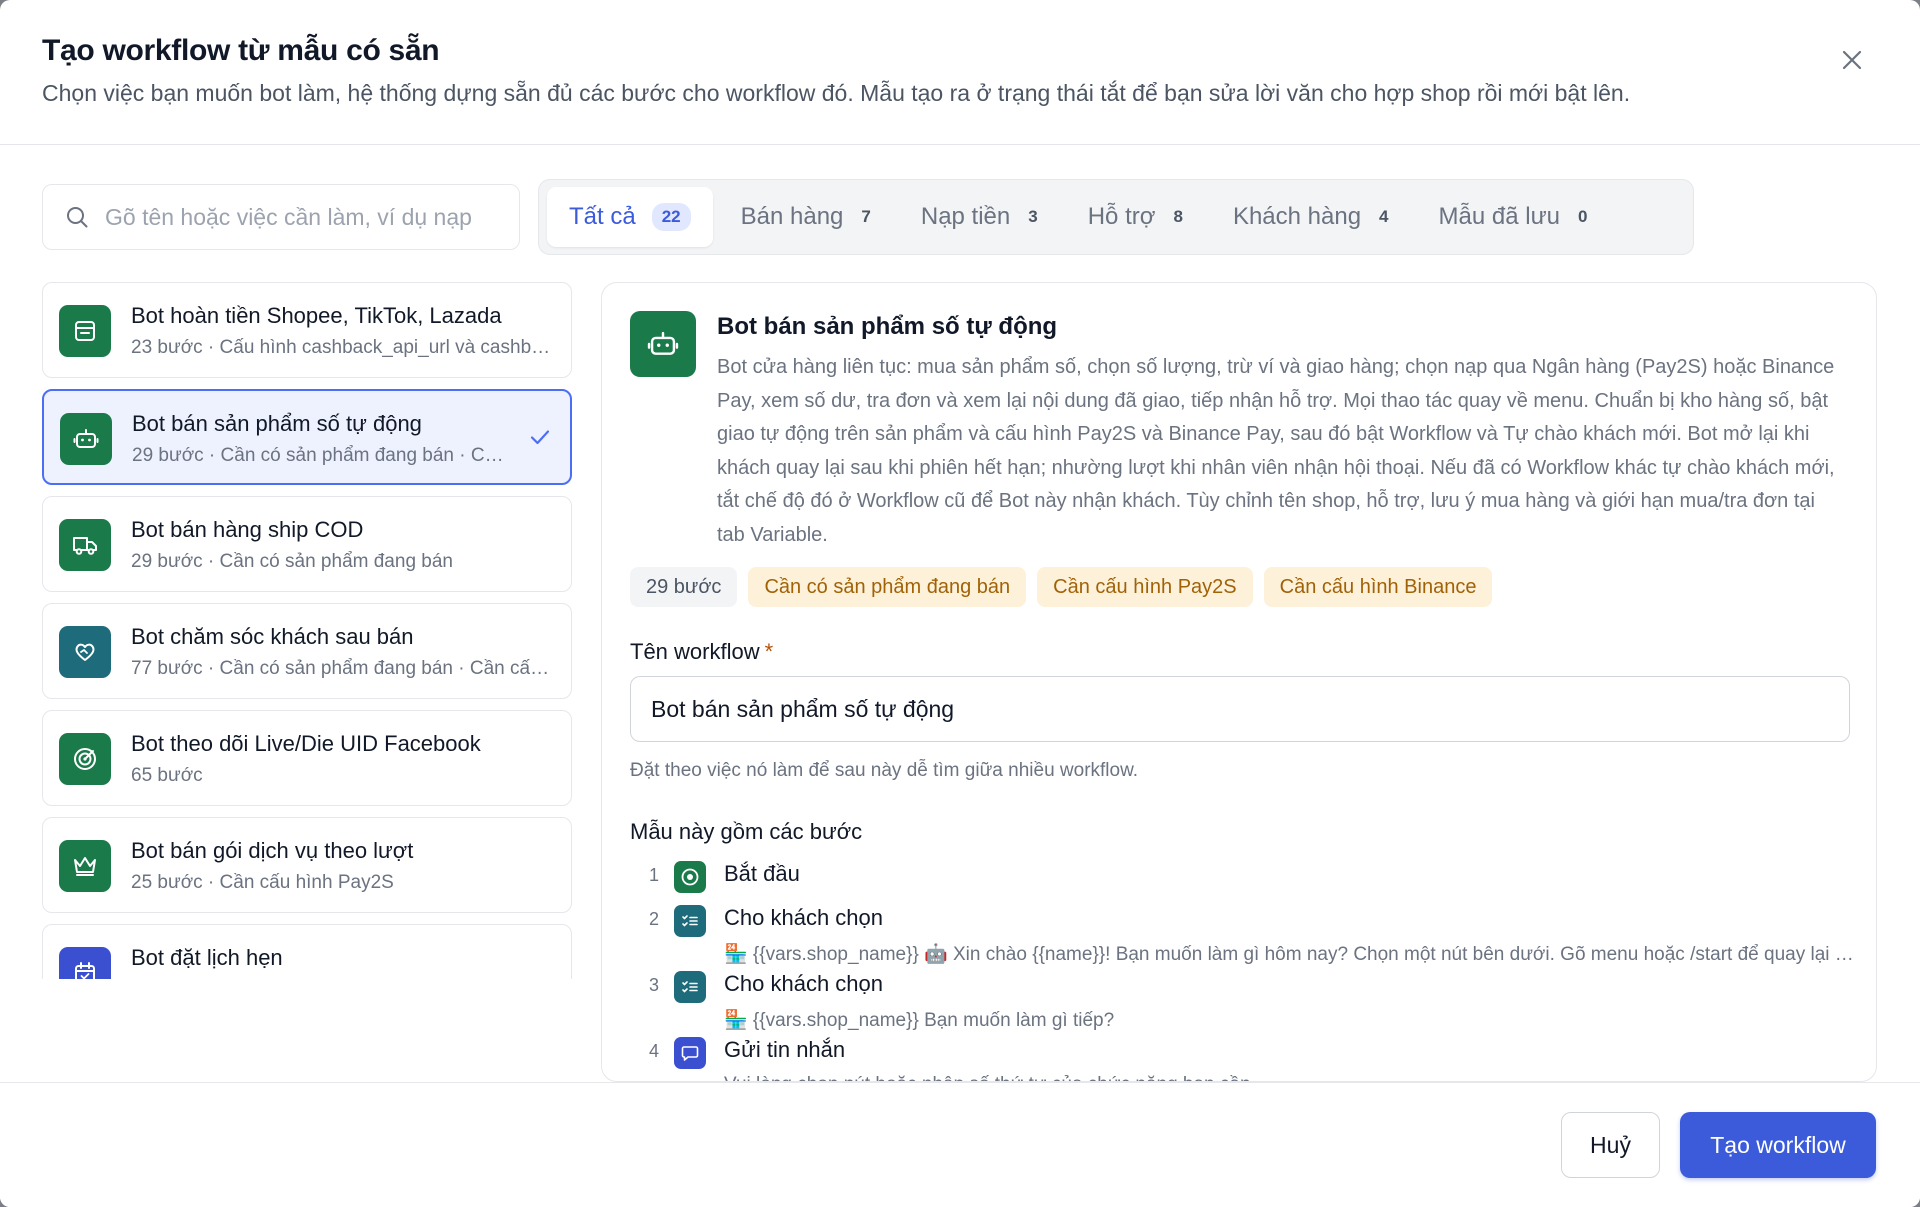 Image resolution: width=1920 pixels, height=1207 pixels. What do you see at coordinates (746, 831) in the screenshot?
I see `steps-heading: Mẫu này gồm các bước` at bounding box center [746, 831].